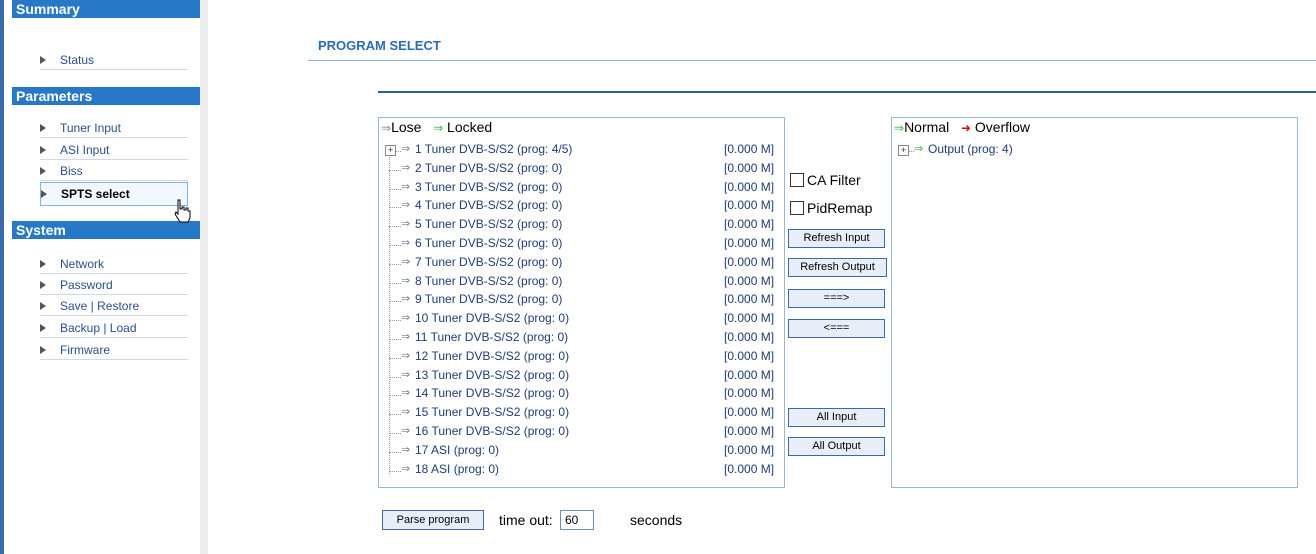 The image size is (1316, 554). Describe the element at coordinates (836, 328) in the screenshot. I see `move-left-button: <===` at that location.